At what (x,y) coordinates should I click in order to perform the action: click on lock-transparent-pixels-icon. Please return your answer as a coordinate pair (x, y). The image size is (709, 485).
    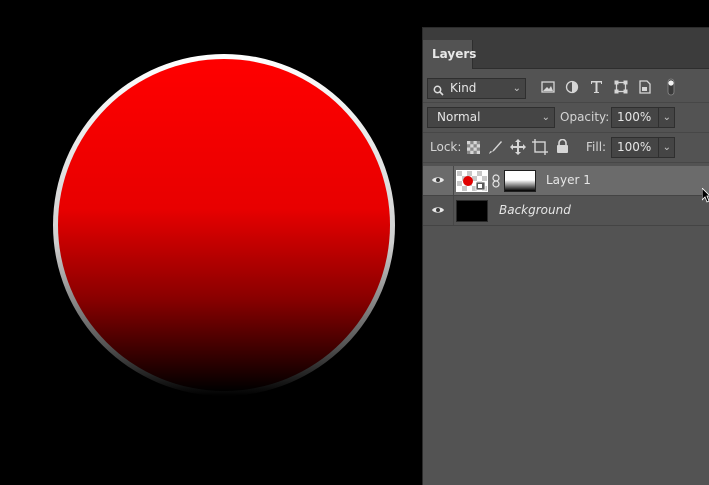
    Looking at the image, I should click on (473, 149).